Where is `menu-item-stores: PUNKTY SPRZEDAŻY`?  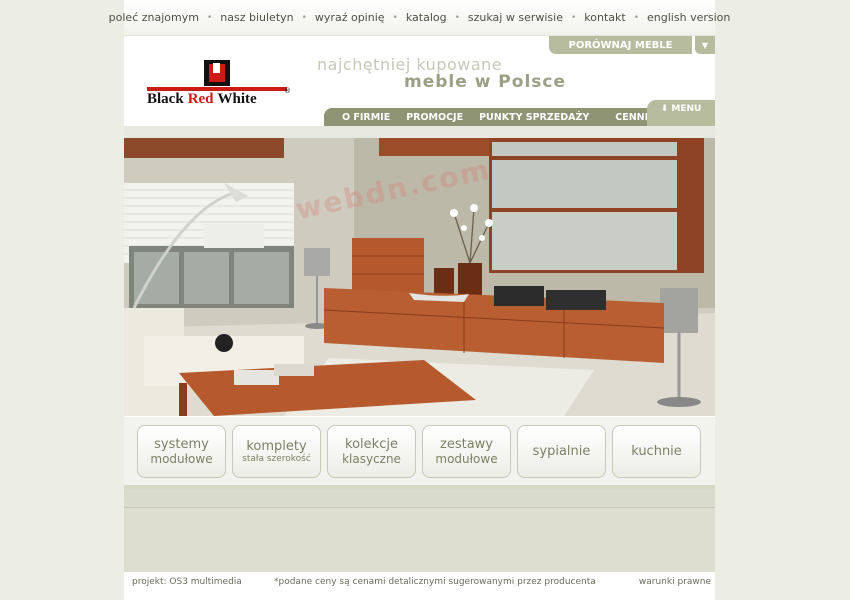 menu-item-stores: PUNKTY SPRZEDAŻY is located at coordinates (534, 117).